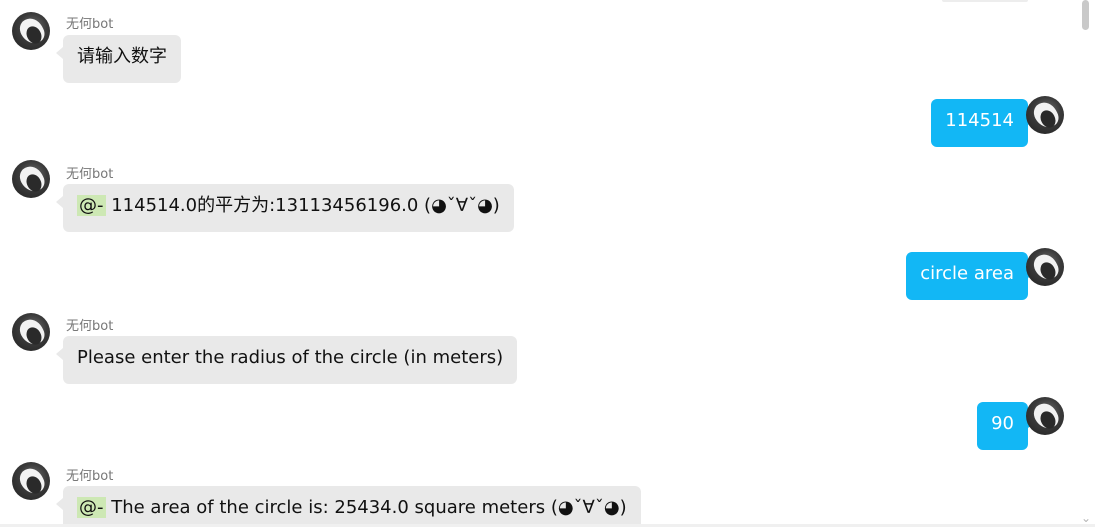  Describe the element at coordinates (1002, 423) in the screenshot. I see `message-text: 90` at that location.